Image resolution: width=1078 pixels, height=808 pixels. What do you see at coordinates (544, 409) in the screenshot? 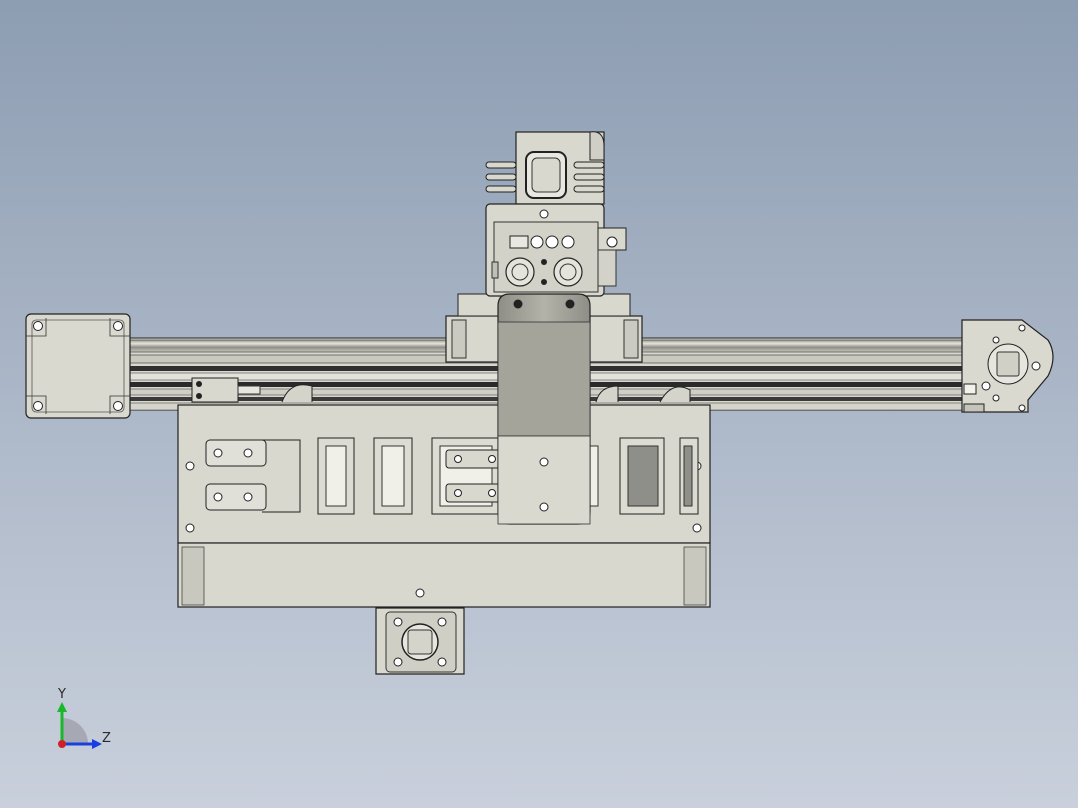
I see `front-bracket` at bounding box center [544, 409].